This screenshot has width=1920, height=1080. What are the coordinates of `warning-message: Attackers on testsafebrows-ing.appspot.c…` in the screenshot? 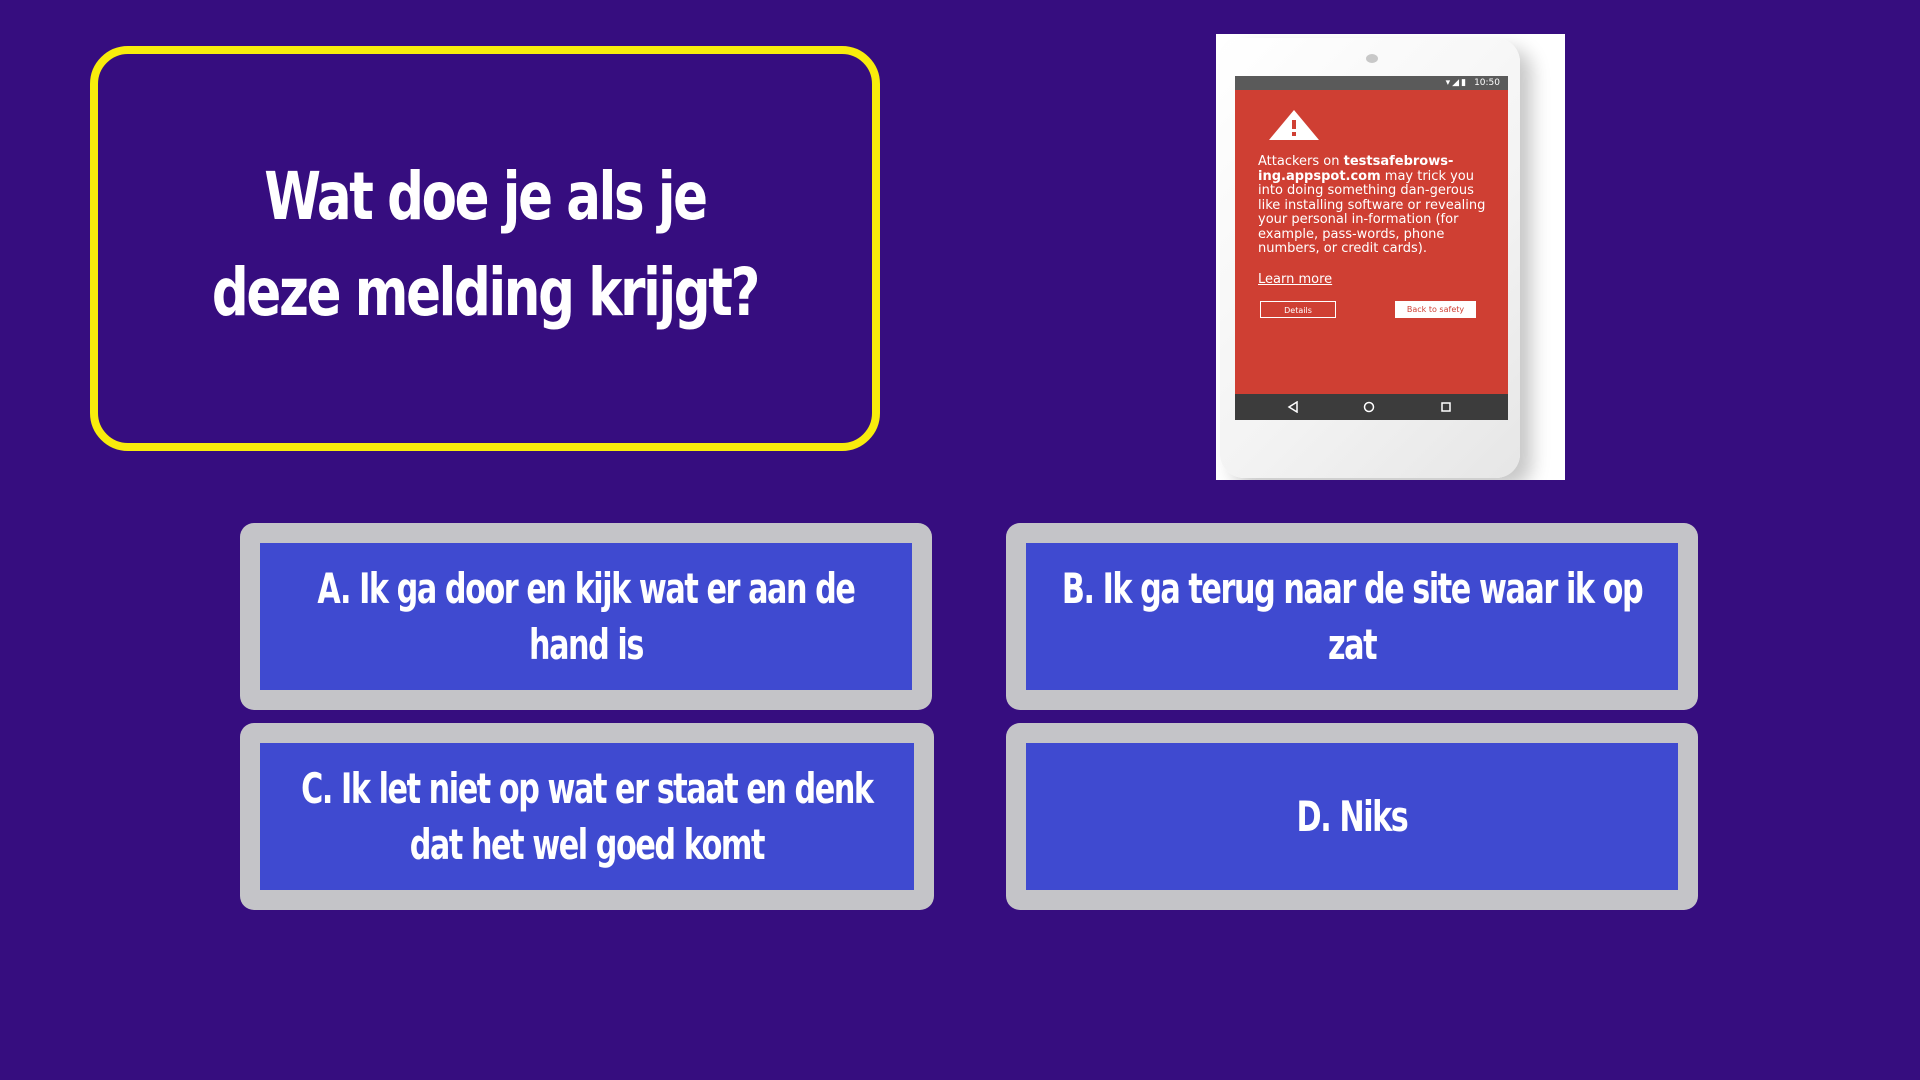 It's located at (1376, 205).